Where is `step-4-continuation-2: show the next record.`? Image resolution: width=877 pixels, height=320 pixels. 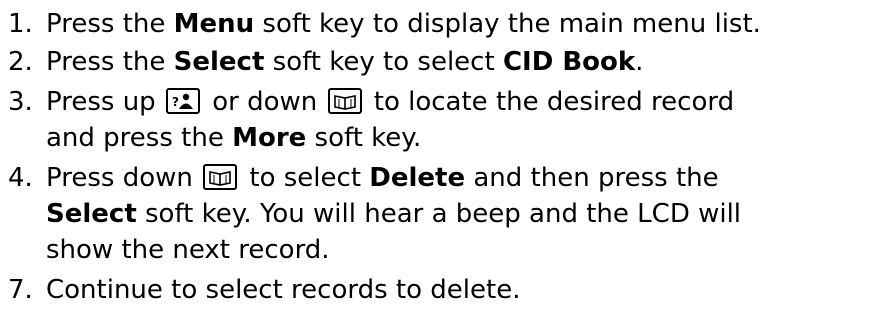
step-4-continuation-2: show the next record. is located at coordinates (188, 250).